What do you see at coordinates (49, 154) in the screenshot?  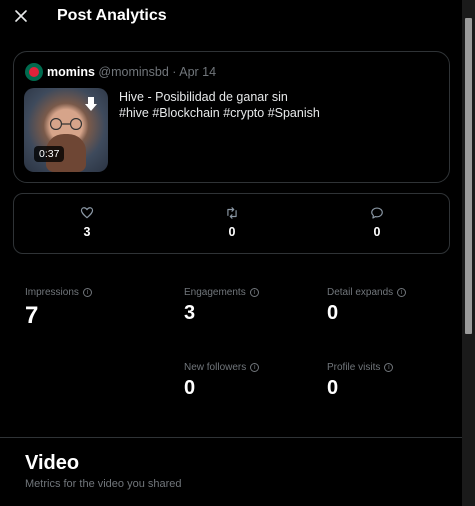 I see `video-duration-badge: 0:37` at bounding box center [49, 154].